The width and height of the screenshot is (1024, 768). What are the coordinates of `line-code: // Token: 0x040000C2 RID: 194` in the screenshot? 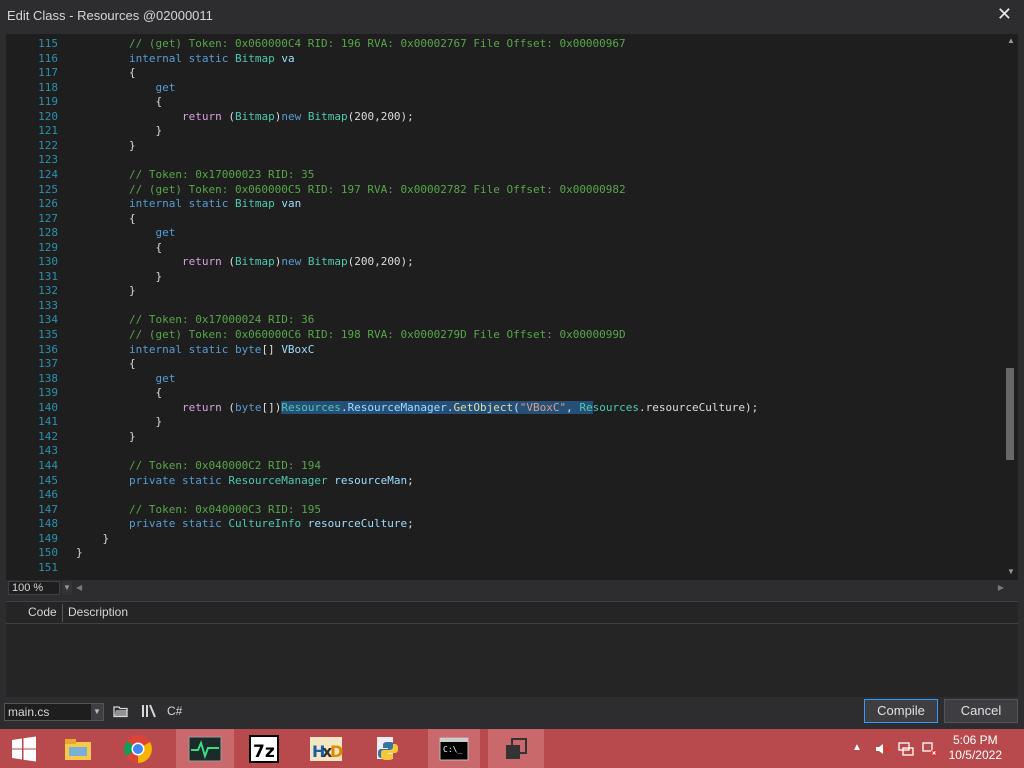 It's located at (198, 466).